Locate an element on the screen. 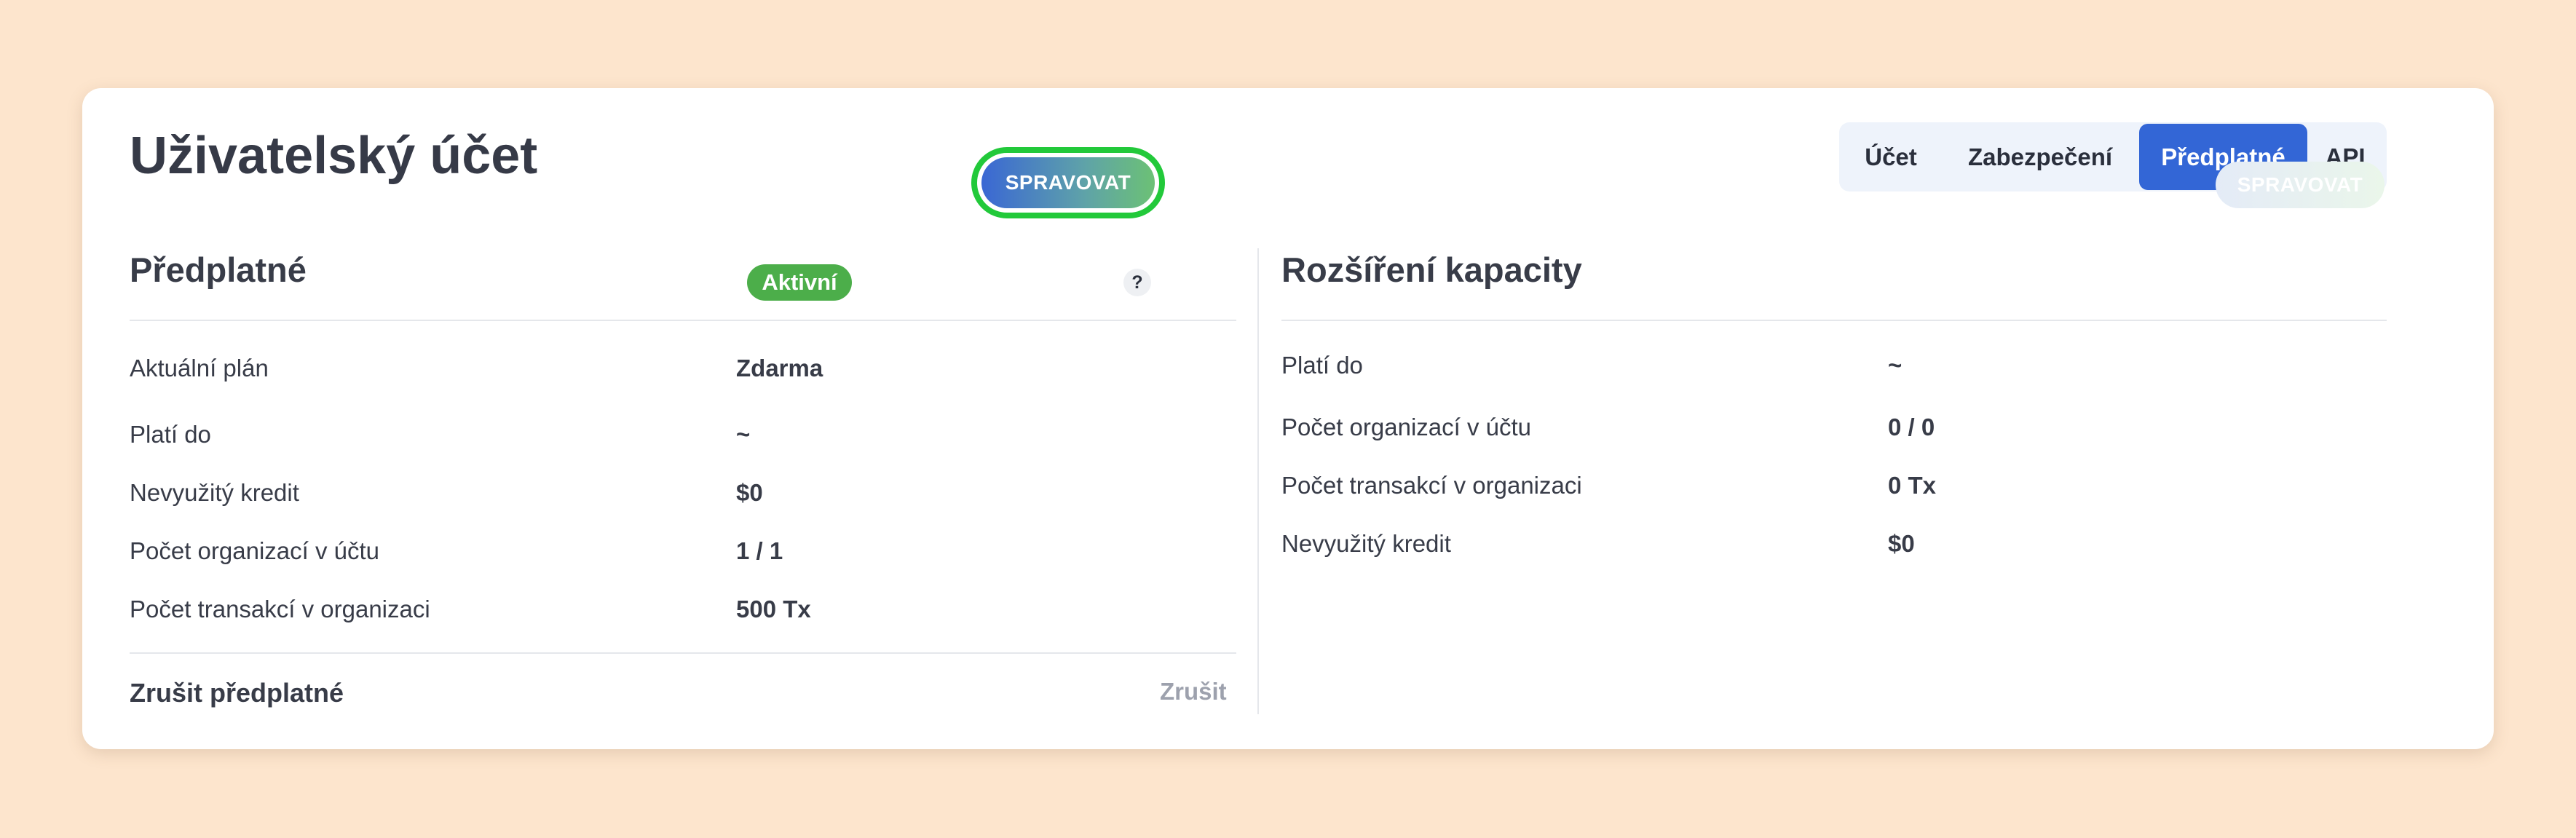  cancel-subscription-title: Zrušit předplatné is located at coordinates (237, 693).